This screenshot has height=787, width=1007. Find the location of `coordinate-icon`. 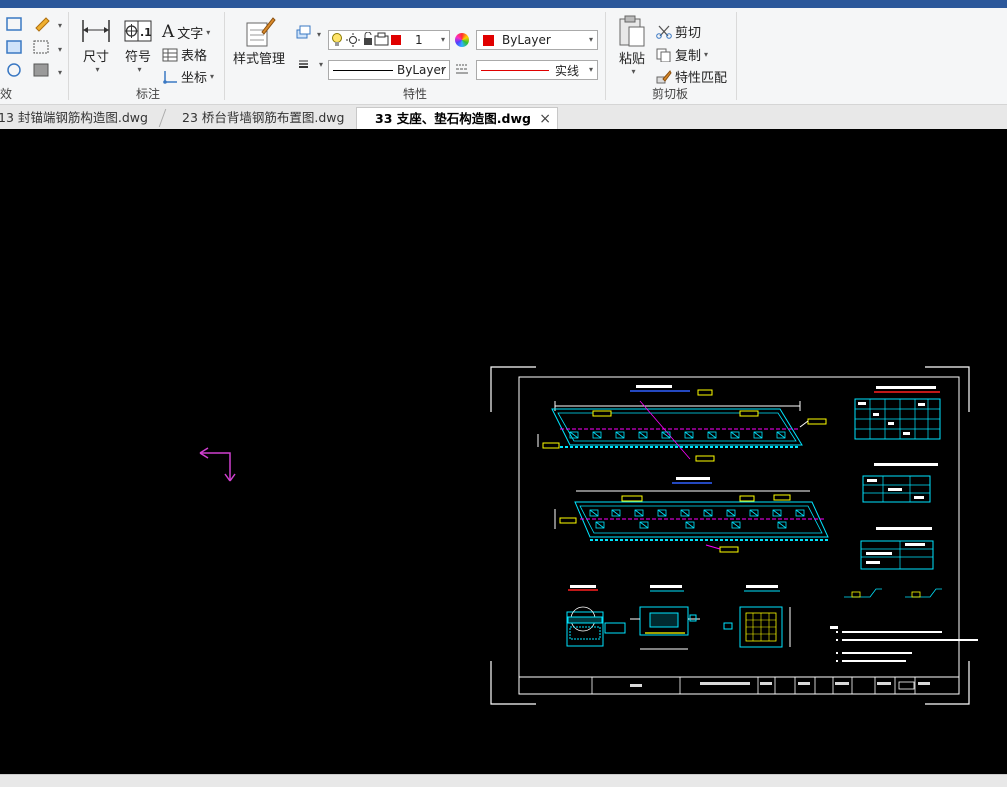

coordinate-icon is located at coordinates (170, 77).